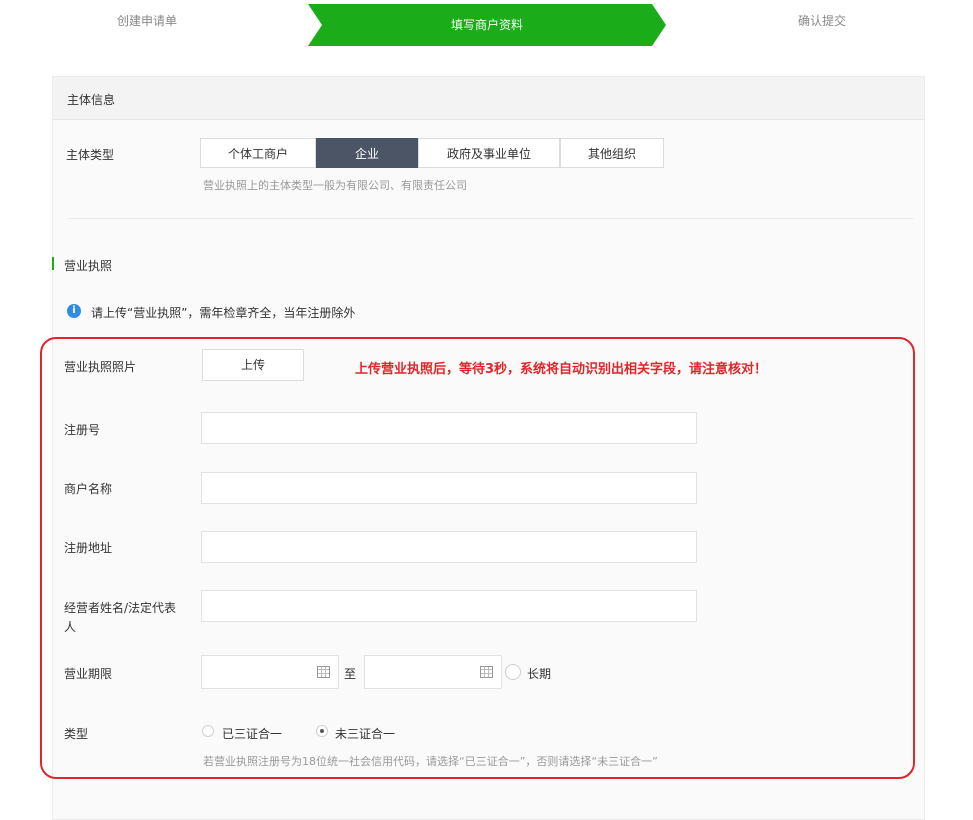  I want to click on period-end-input, so click(433, 672).